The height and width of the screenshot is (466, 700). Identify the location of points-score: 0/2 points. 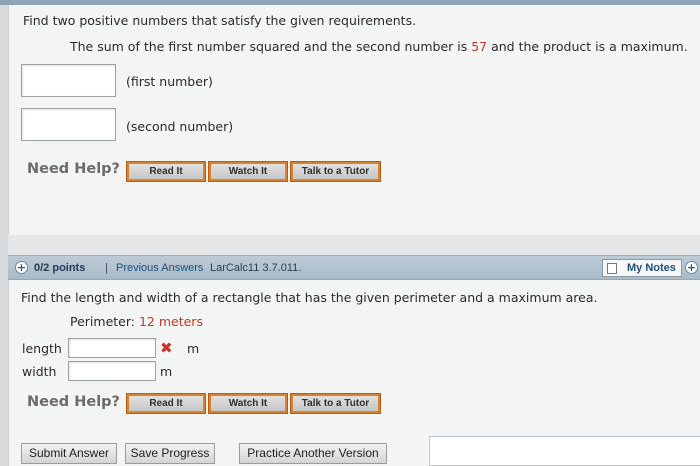
(60, 268).